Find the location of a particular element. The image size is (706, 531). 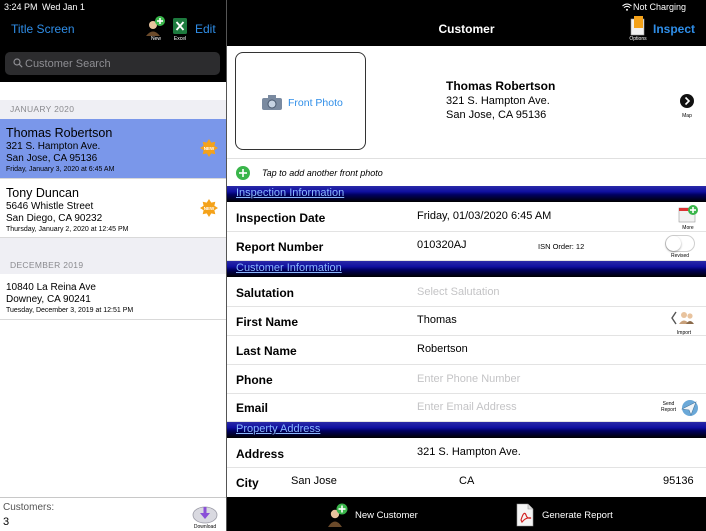

section-title-property: Property Address is located at coordinates (278, 429).